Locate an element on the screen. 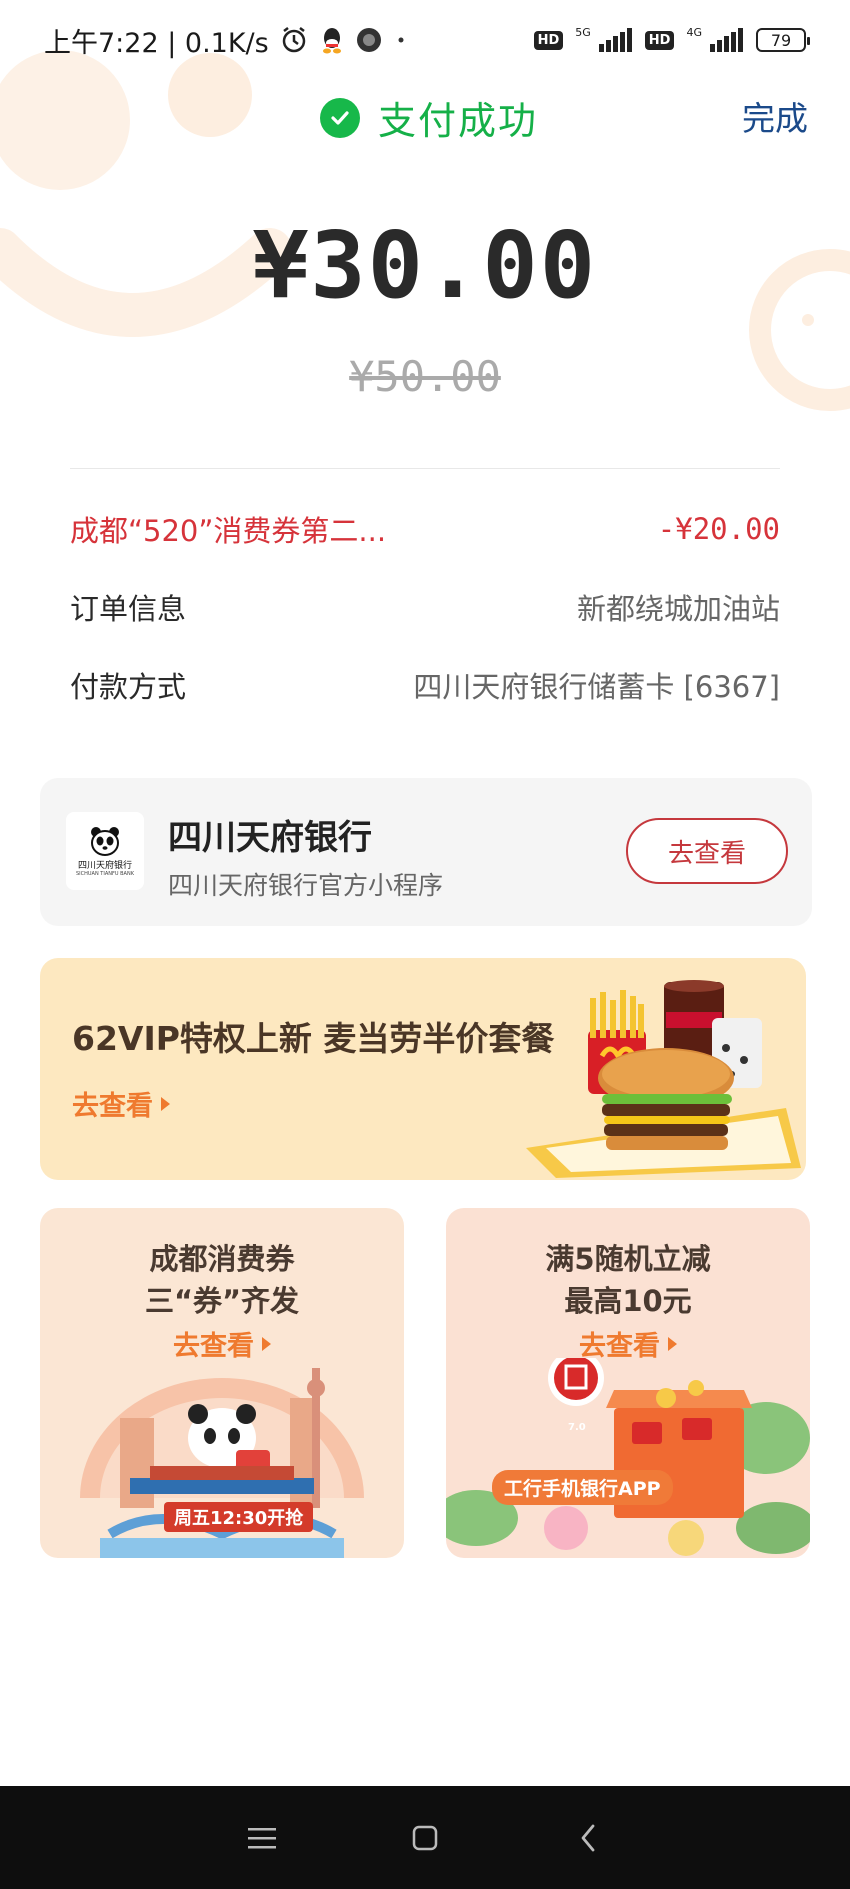 This screenshot has height=1889, width=850. hd-badge-1: HD is located at coordinates (548, 40).